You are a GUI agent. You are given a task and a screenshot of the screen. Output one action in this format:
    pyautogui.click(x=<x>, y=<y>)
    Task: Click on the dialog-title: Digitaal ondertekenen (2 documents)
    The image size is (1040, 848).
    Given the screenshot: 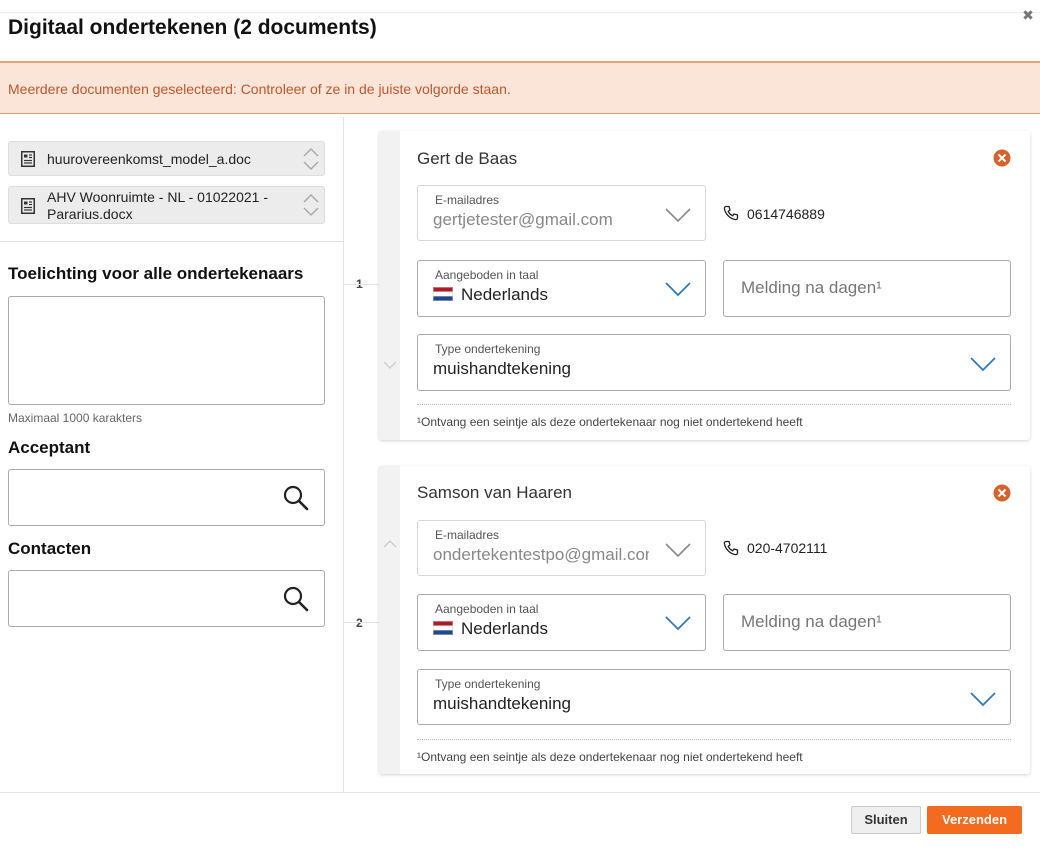 What is the action you would take?
    pyautogui.click(x=192, y=27)
    